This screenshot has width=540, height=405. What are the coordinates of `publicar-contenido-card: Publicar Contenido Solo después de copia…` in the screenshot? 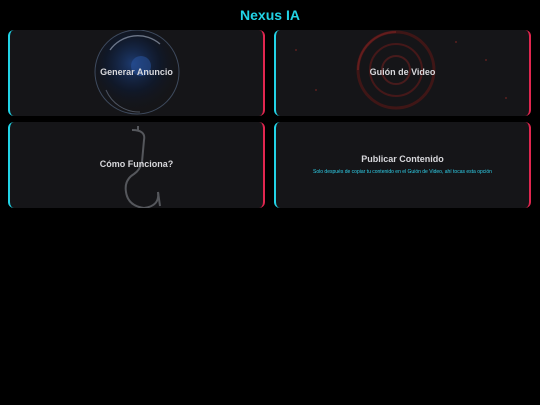 It's located at (402, 165).